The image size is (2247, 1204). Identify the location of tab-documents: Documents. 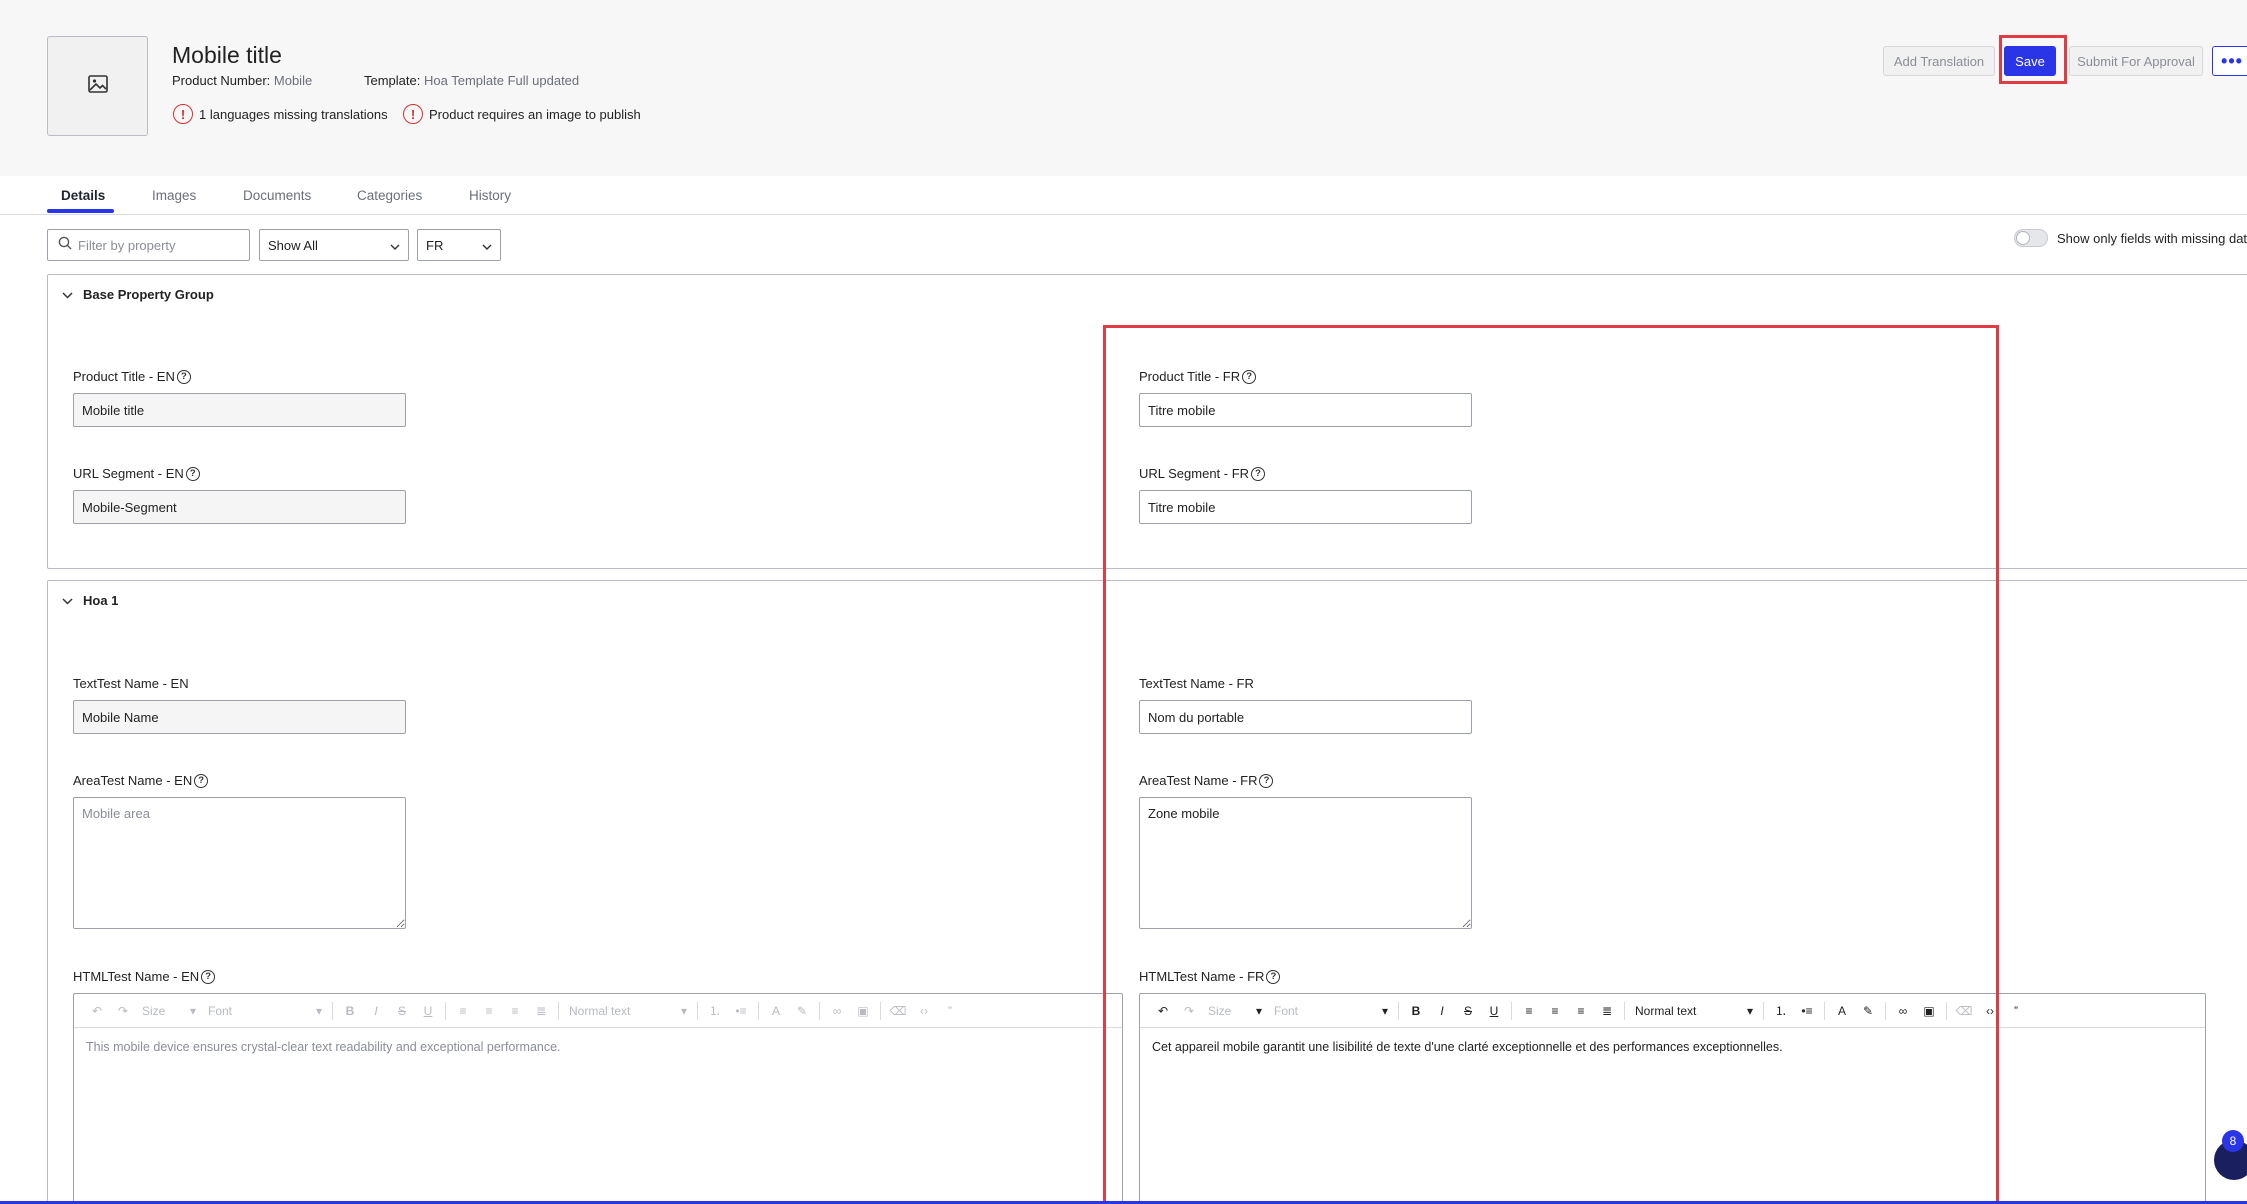
(277, 195).